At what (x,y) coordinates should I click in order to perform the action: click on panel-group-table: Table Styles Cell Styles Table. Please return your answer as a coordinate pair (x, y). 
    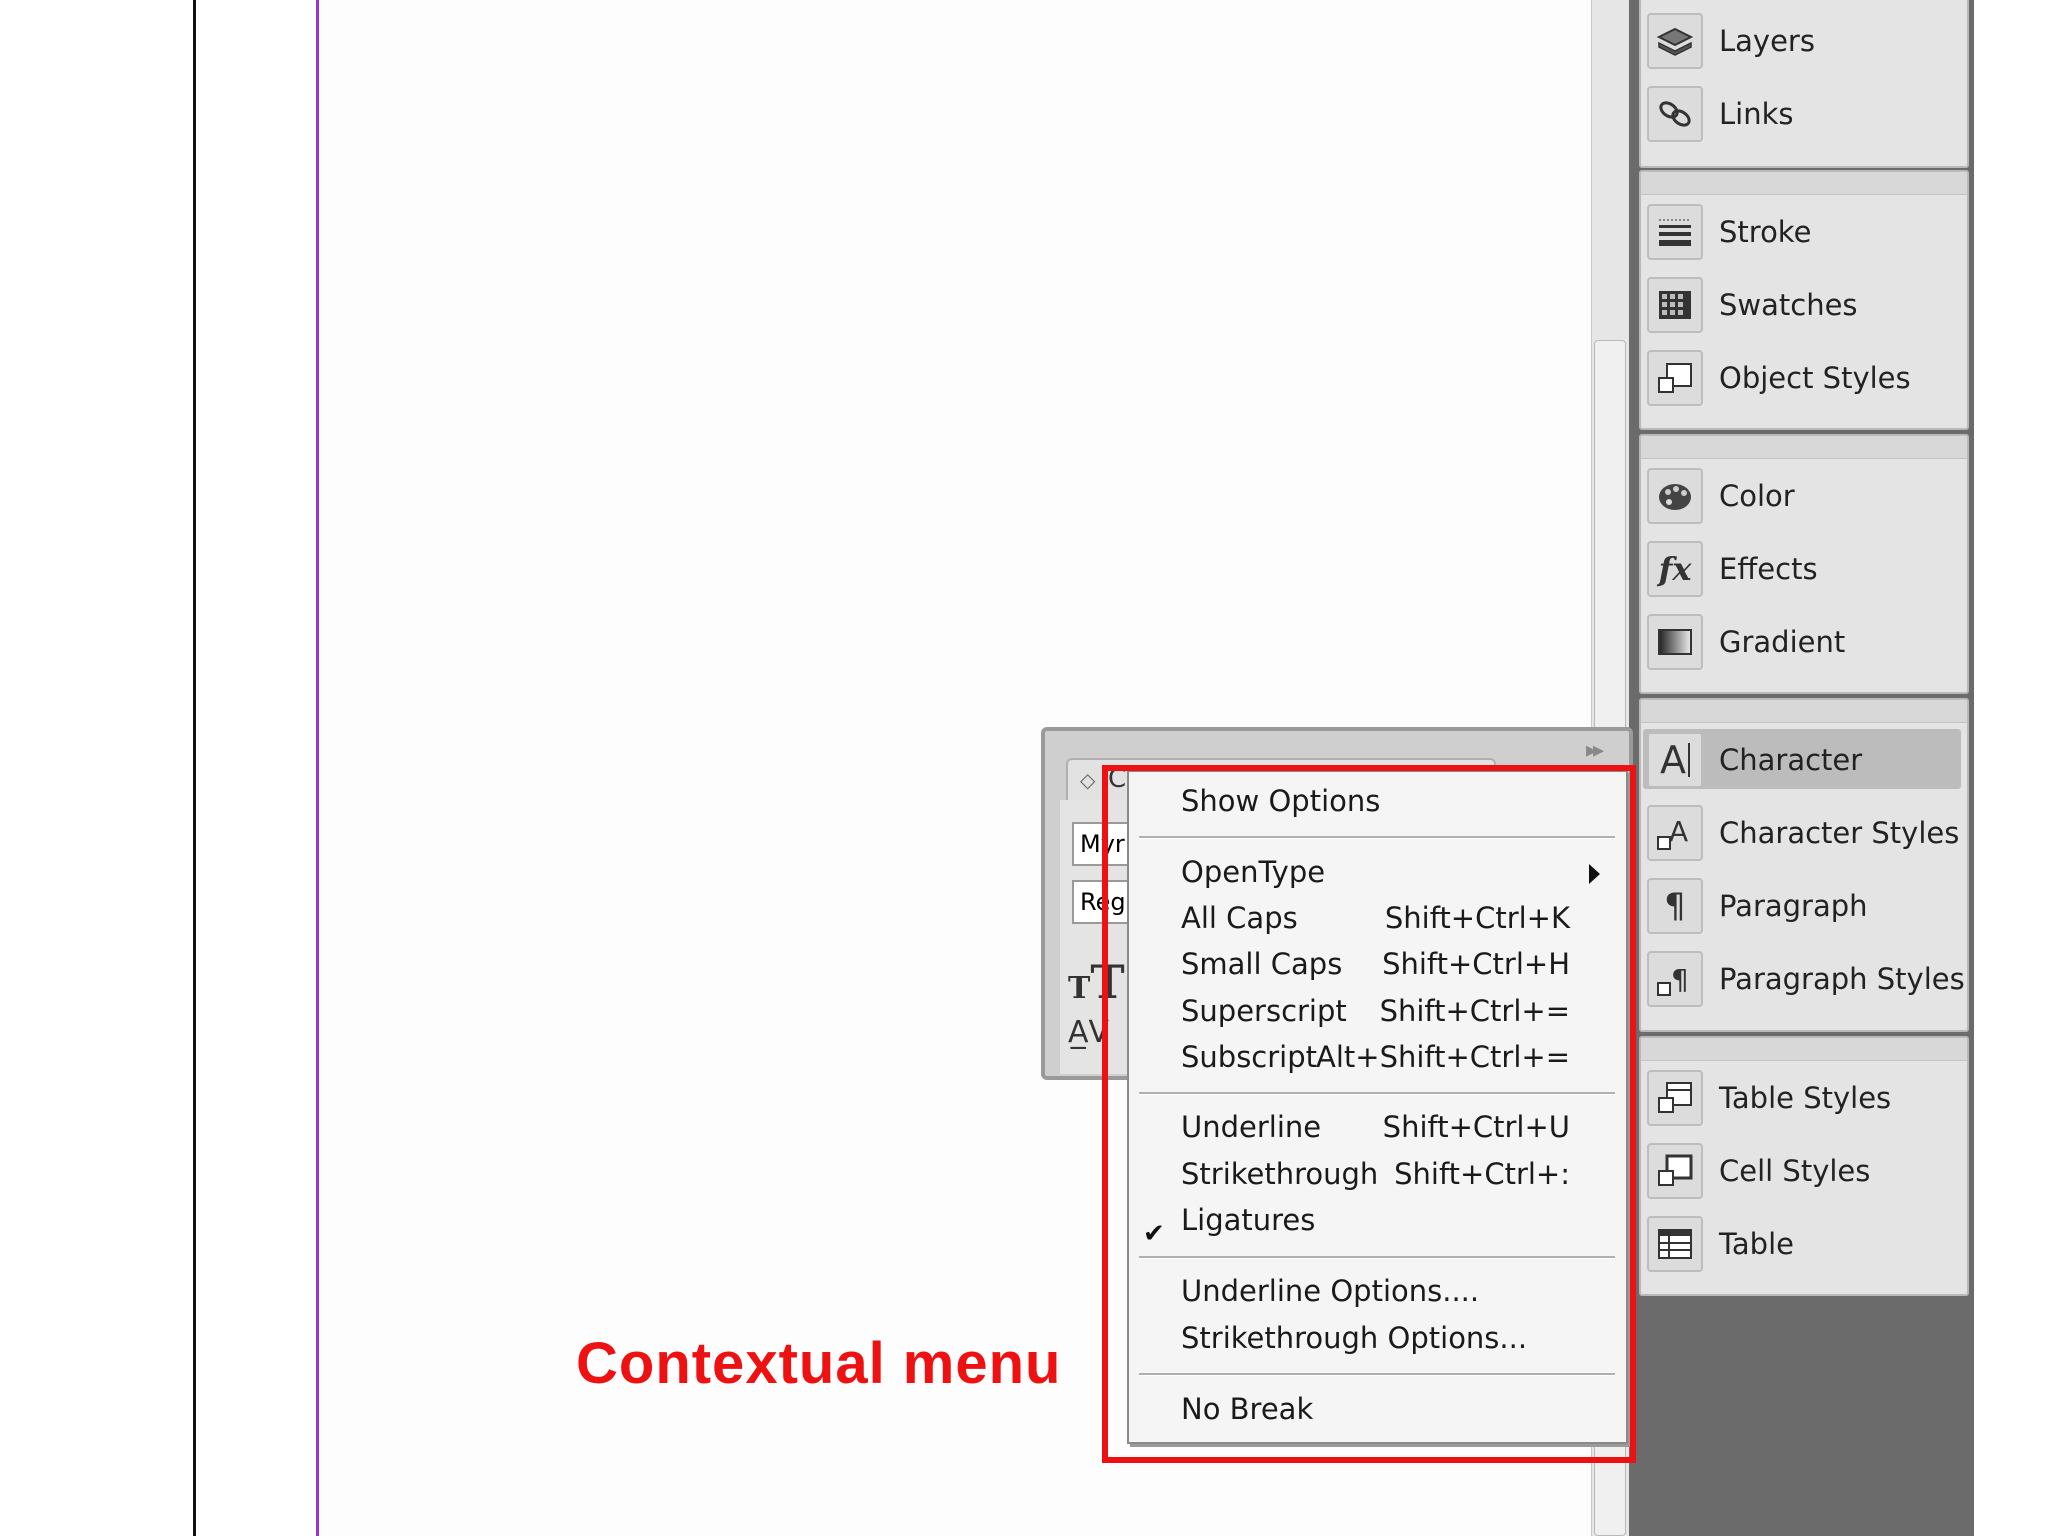
    Looking at the image, I should click on (1804, 1166).